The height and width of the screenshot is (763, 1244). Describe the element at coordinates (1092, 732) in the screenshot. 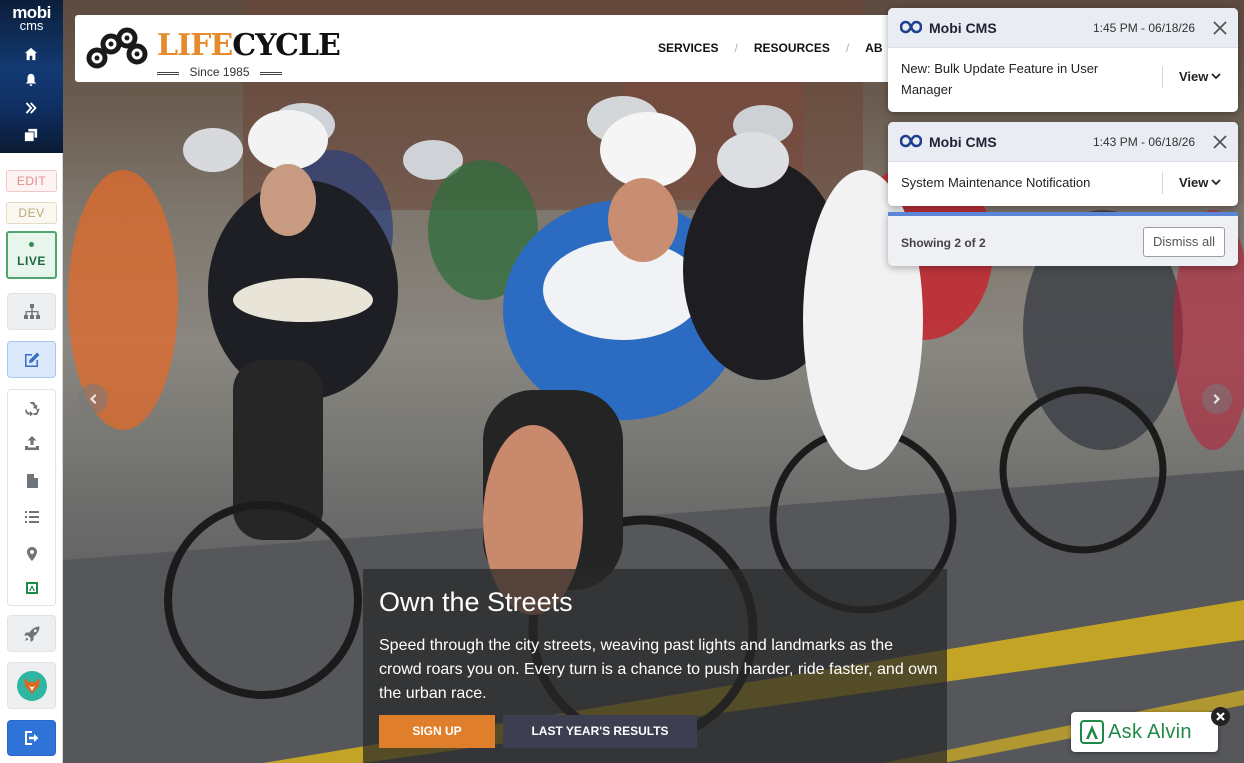

I see `alvin-icon` at that location.